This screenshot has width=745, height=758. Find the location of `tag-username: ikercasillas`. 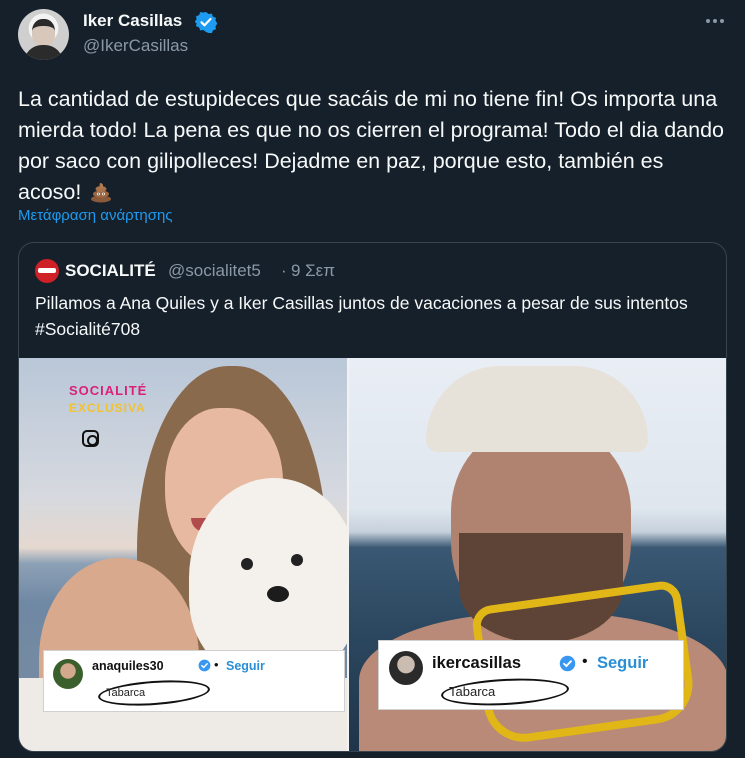

tag-username: ikercasillas is located at coordinates (476, 663).